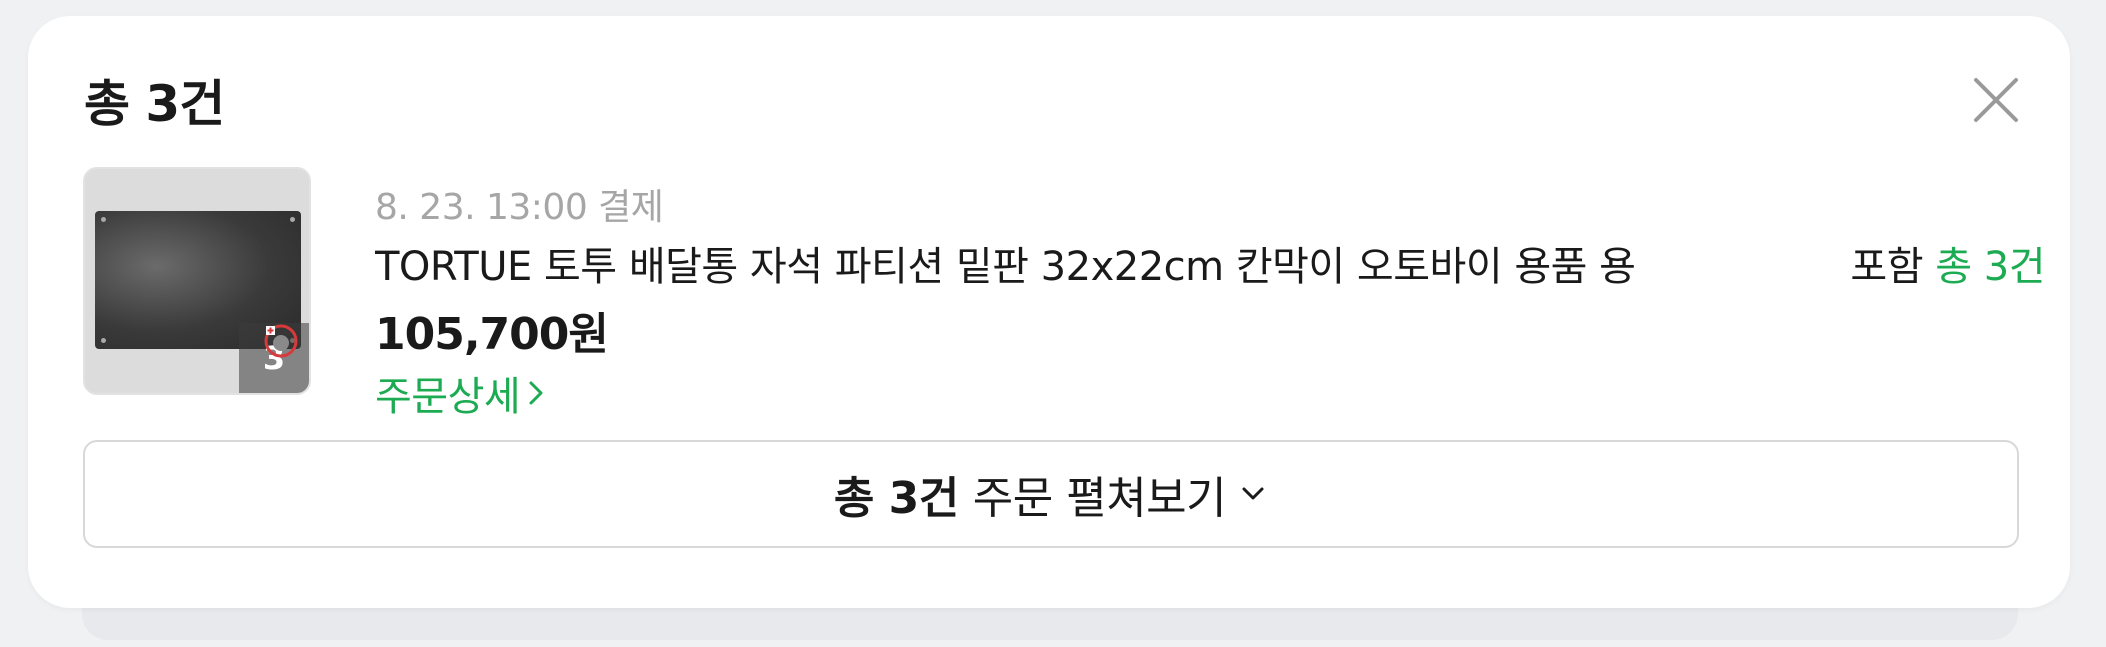 This screenshot has width=2106, height=647. What do you see at coordinates (1887, 267) in the screenshot?
I see `include-prefix: 포함` at bounding box center [1887, 267].